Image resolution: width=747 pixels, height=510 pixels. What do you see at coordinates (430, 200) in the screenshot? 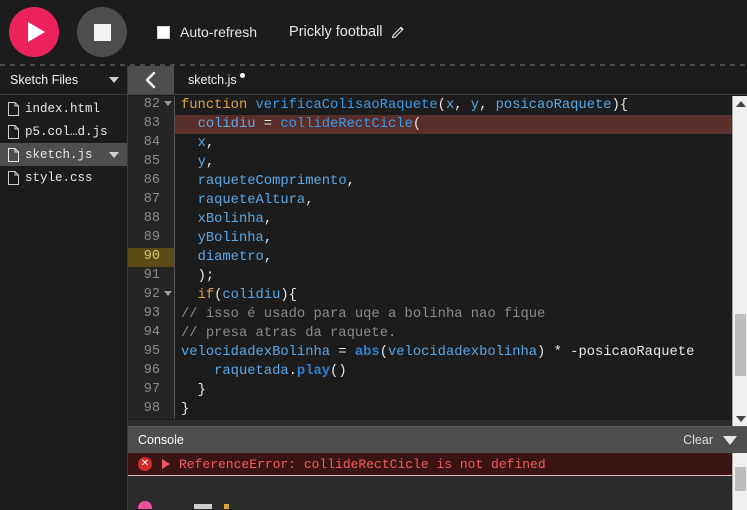
I see `code-line: 87 raqueteAltura,` at bounding box center [430, 200].